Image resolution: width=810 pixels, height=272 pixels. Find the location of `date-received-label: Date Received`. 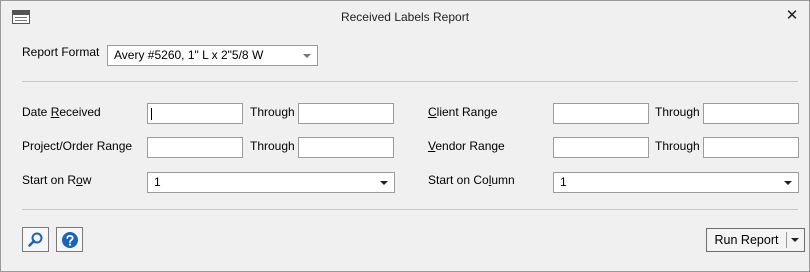

date-received-label: Date Received is located at coordinates (61, 112).